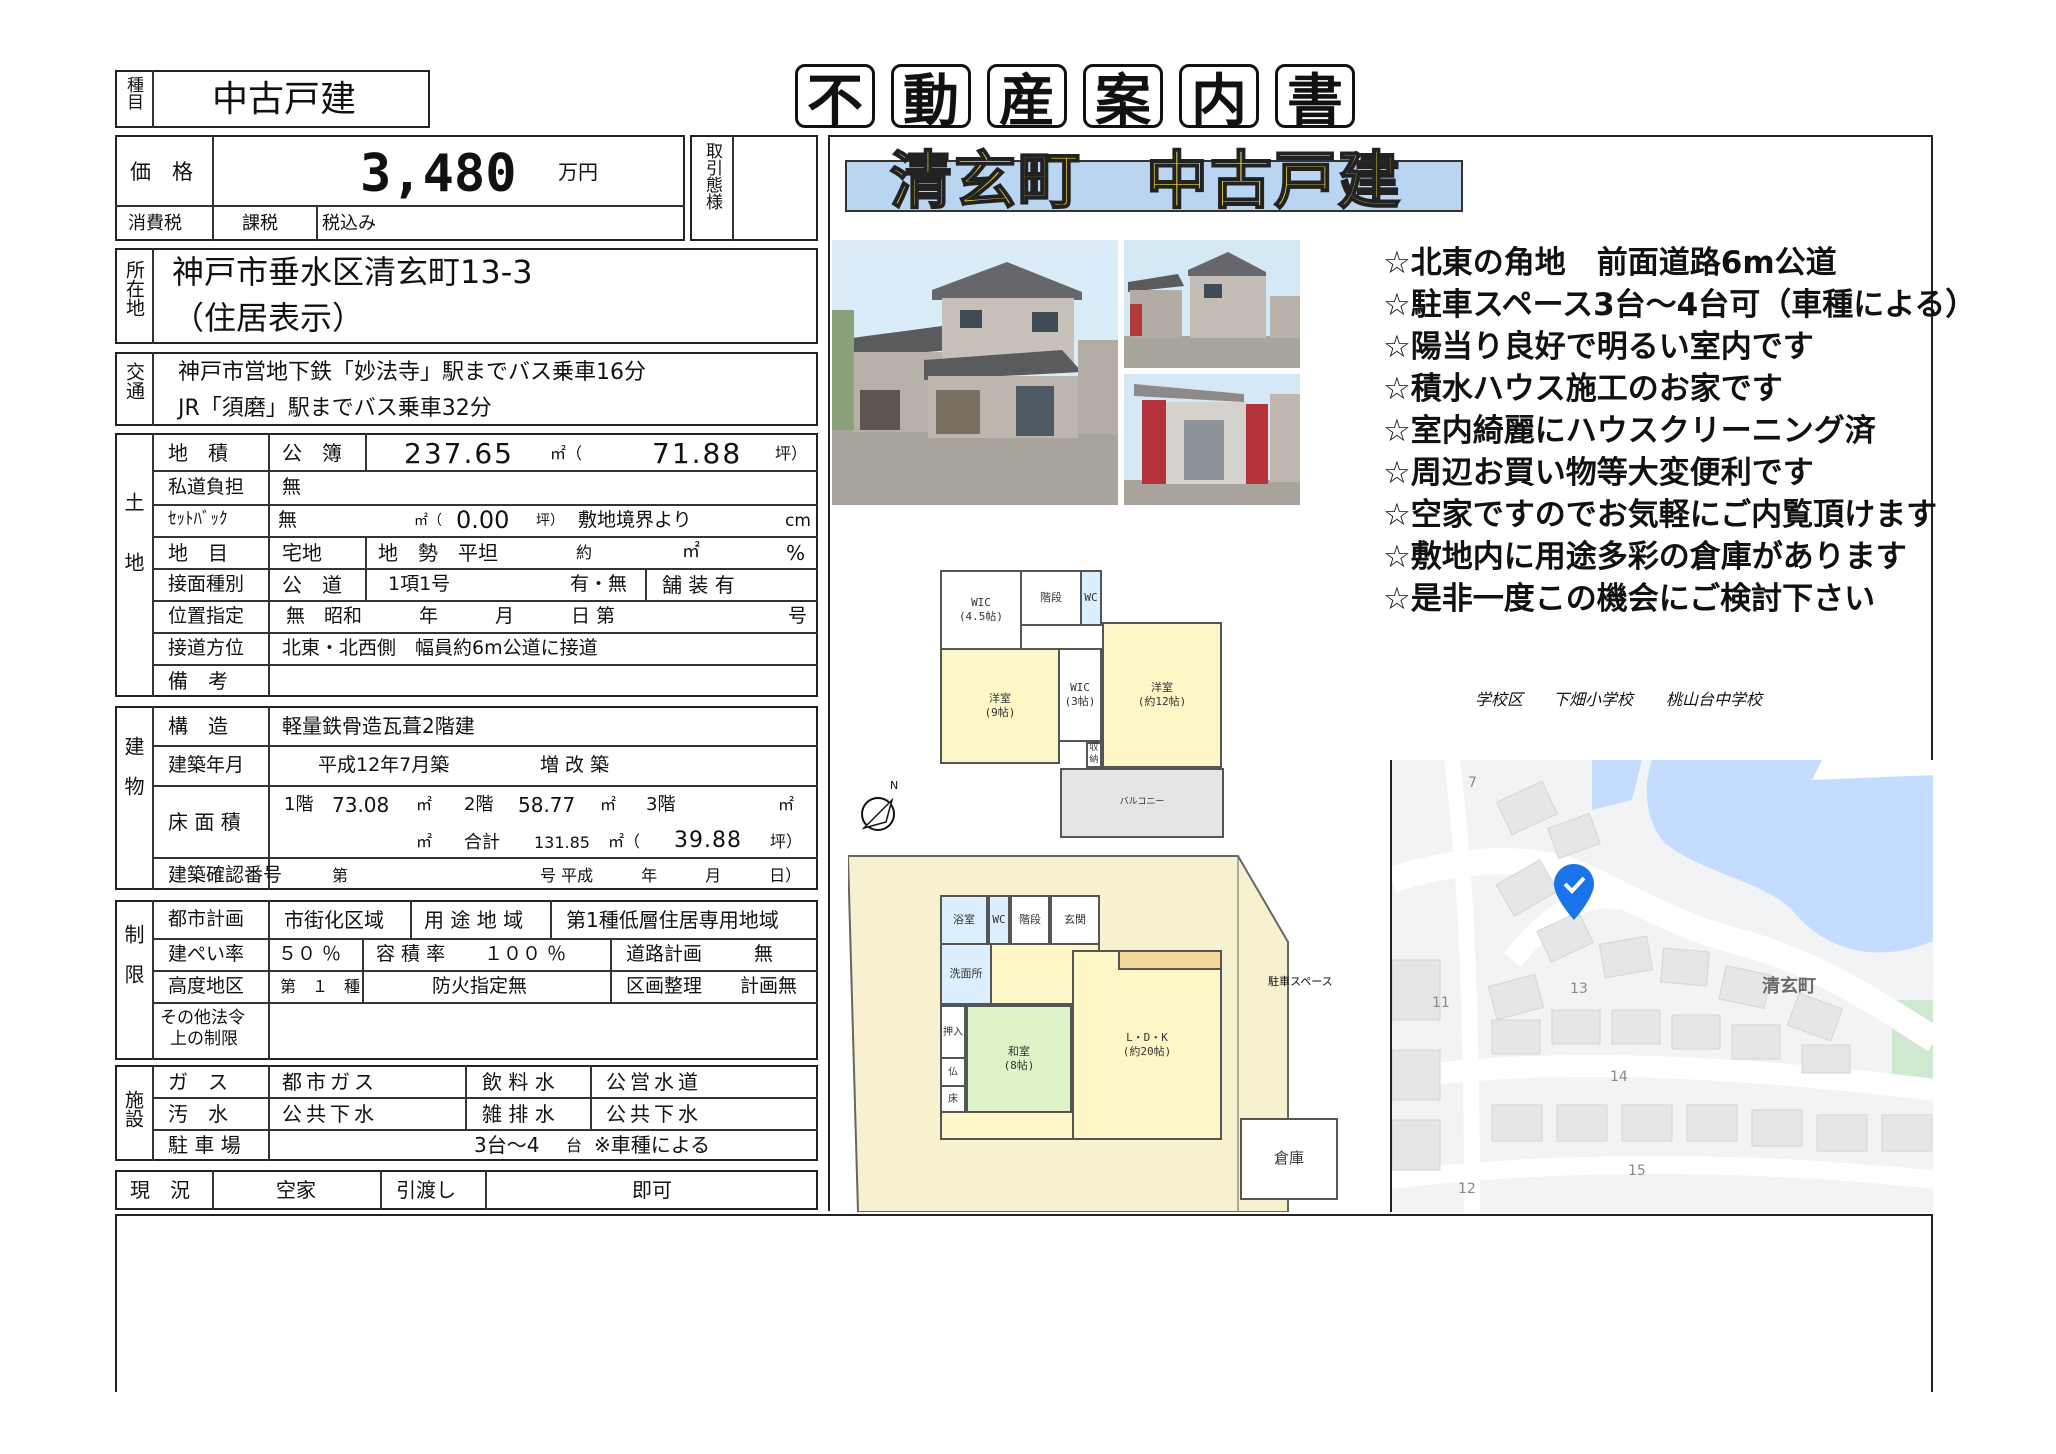  Describe the element at coordinates (198, 519) in the screenshot. I see `setback-label: ｾｯﾄﾊﾞｯｸ` at that location.